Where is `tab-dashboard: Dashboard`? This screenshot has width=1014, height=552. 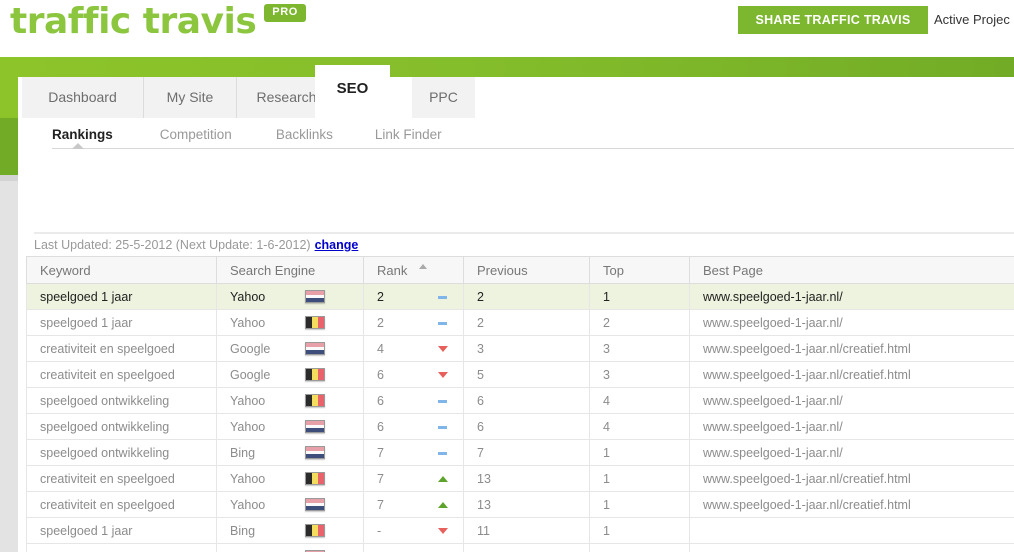 tab-dashboard: Dashboard is located at coordinates (83, 97).